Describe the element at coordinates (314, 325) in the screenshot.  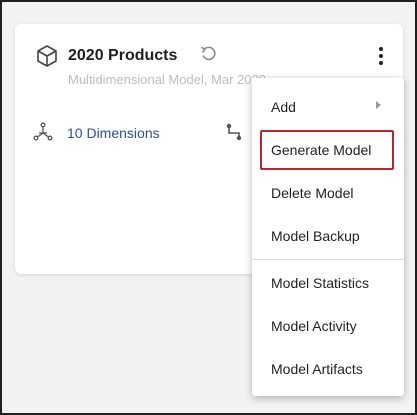
I see `menu-item-label: Model Activity` at that location.